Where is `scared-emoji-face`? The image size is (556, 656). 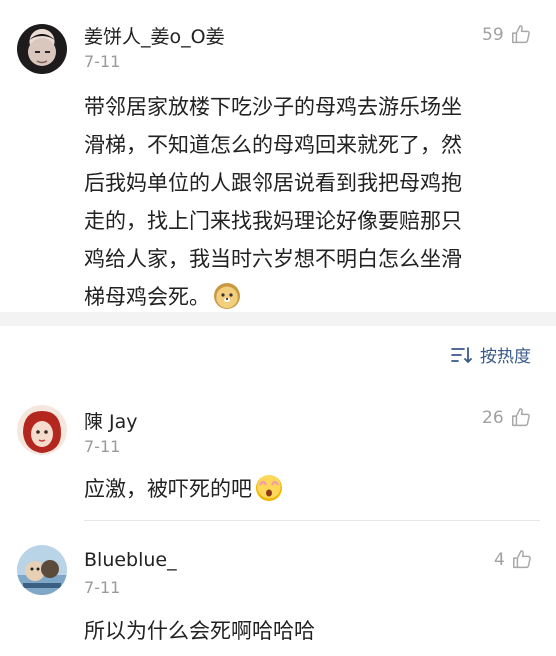 scared-emoji-face is located at coordinates (269, 488).